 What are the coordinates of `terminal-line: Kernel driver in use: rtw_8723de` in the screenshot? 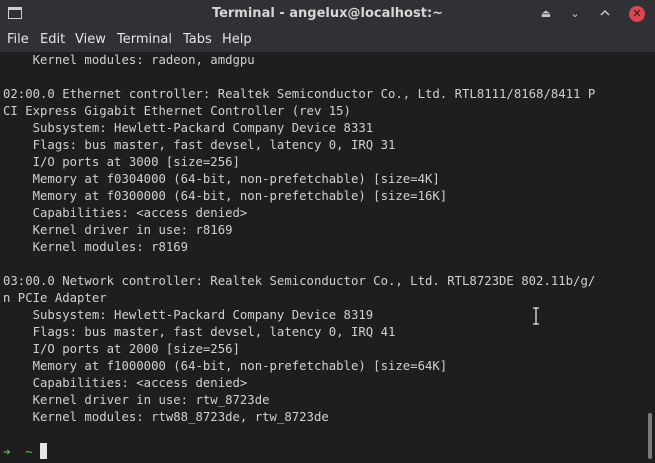 It's located at (136, 400).